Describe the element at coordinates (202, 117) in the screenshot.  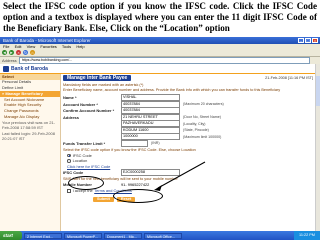
I see `address-line-1-hint: (Door No, Street Name)` at that location.